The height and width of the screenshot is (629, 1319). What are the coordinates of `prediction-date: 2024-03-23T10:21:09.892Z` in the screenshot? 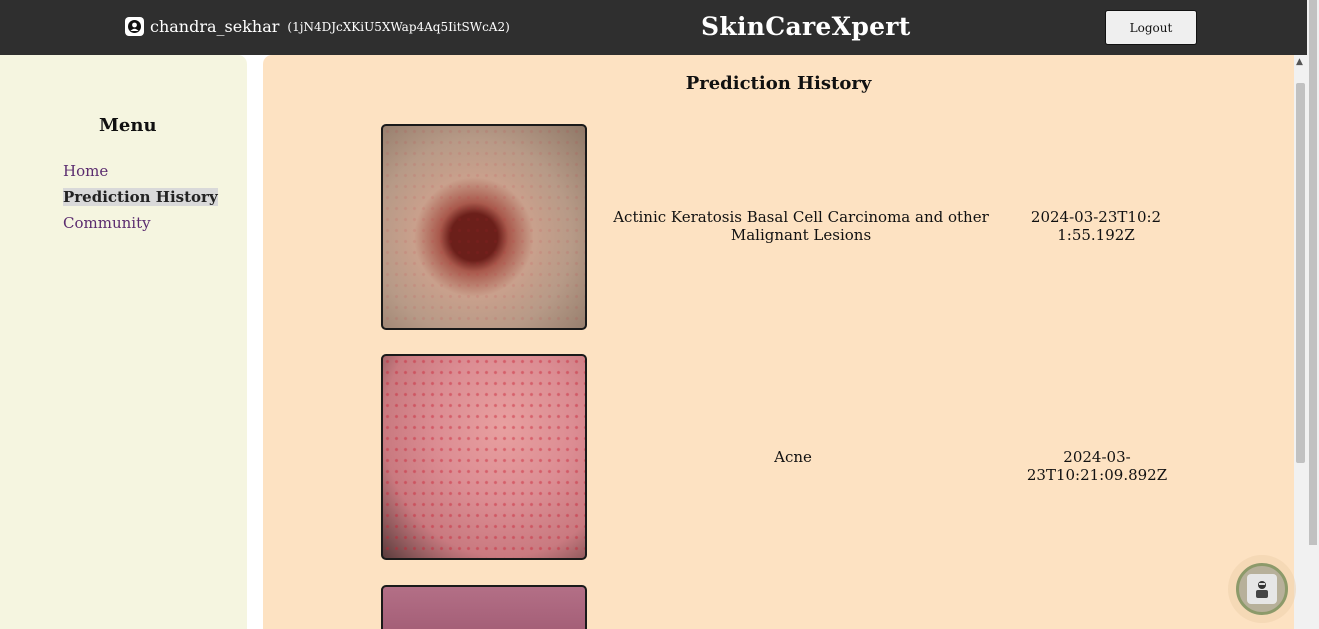 It's located at (1097, 466).